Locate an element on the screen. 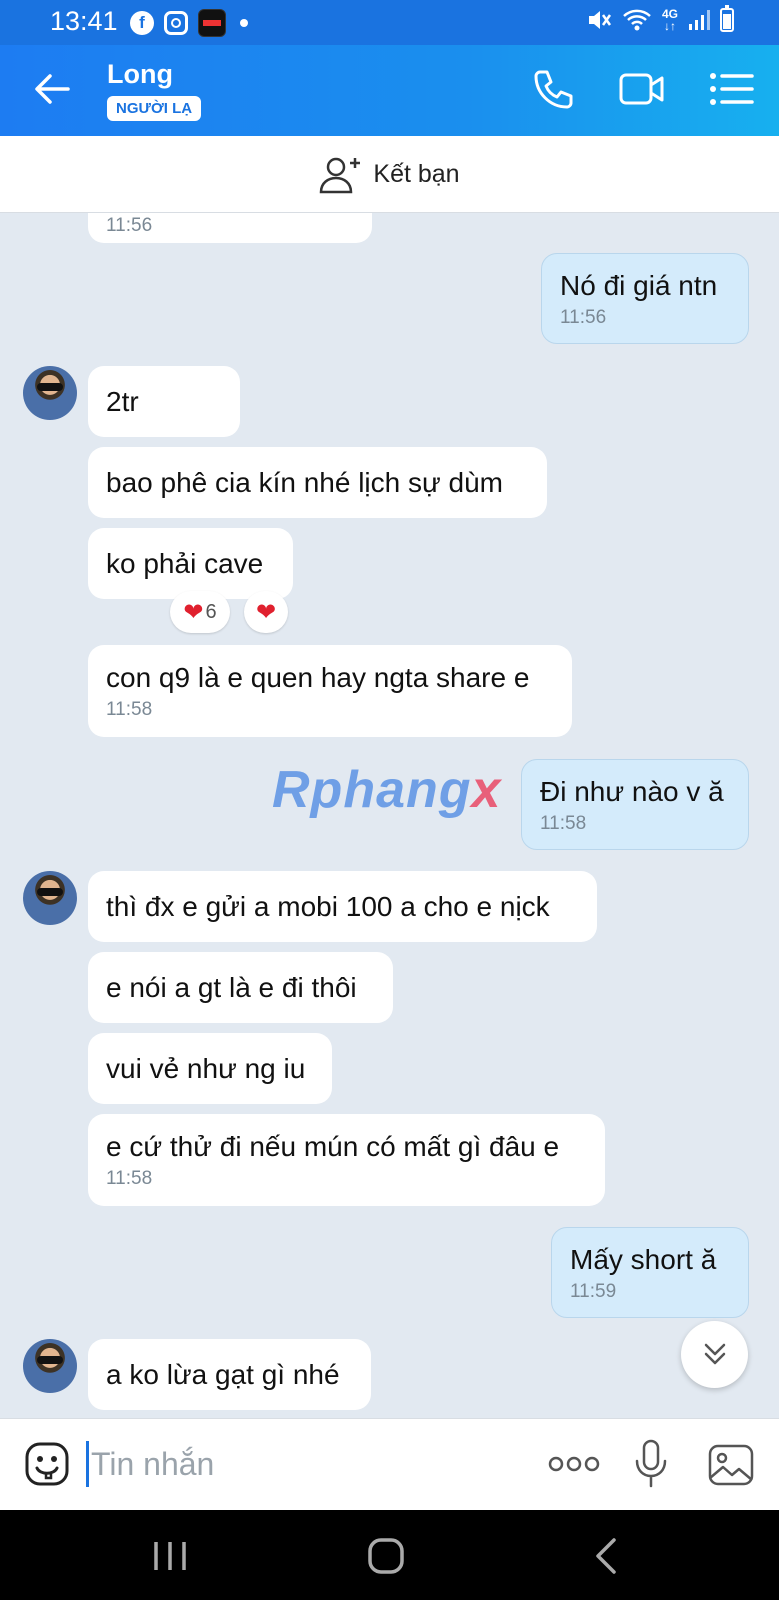 The image size is (779, 1600). message-text: 2tr is located at coordinates (122, 401).